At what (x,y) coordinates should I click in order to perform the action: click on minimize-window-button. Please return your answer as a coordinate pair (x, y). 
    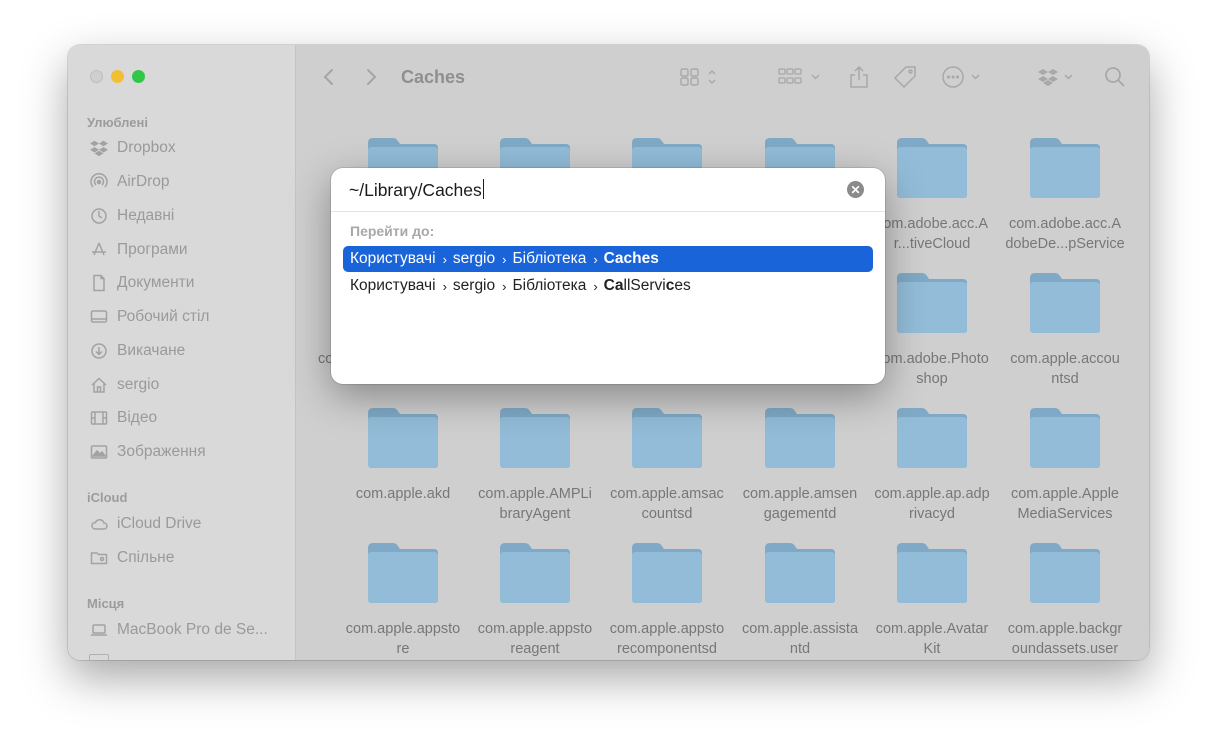
    Looking at the image, I should click on (117, 76).